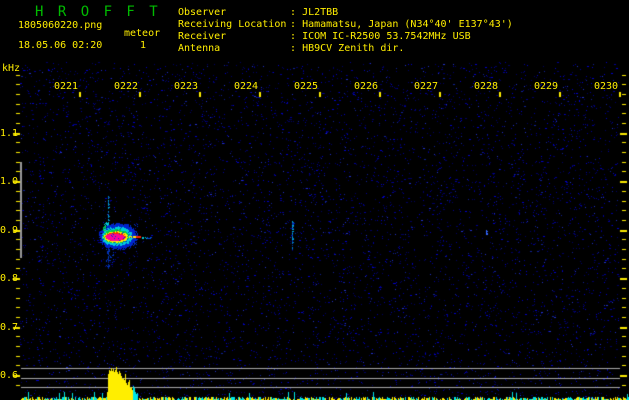  What do you see at coordinates (143, 45) in the screenshot?
I see `meteor-count-label: 1` at bounding box center [143, 45].